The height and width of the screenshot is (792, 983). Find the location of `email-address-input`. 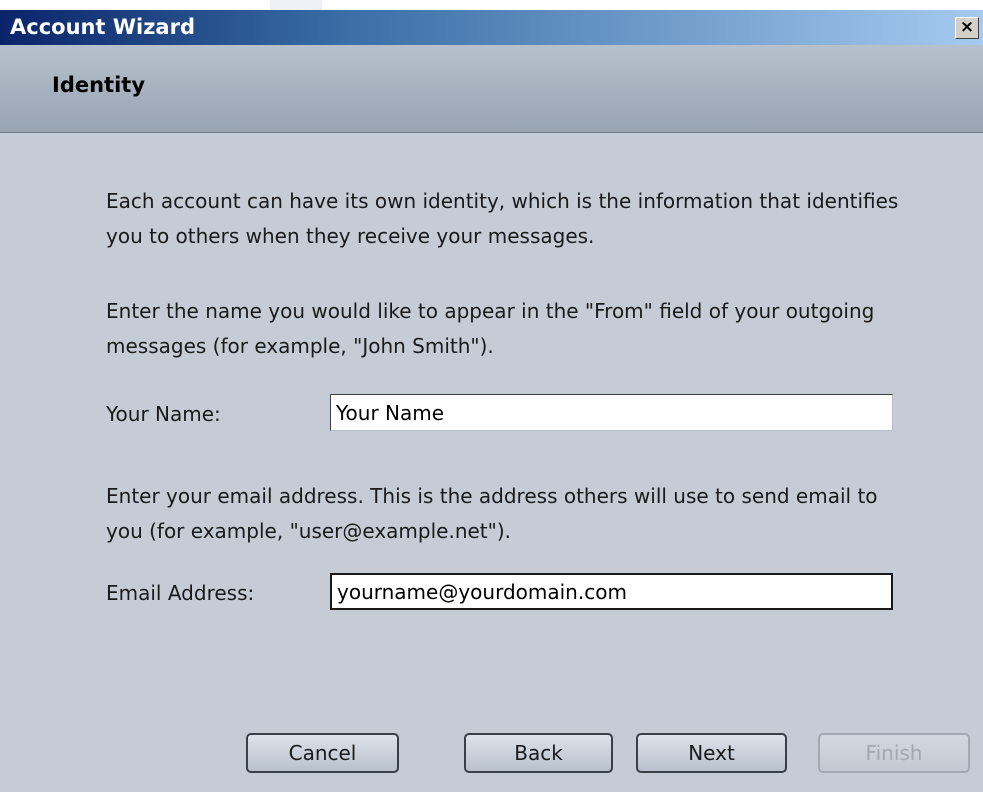

email-address-input is located at coordinates (611, 591).